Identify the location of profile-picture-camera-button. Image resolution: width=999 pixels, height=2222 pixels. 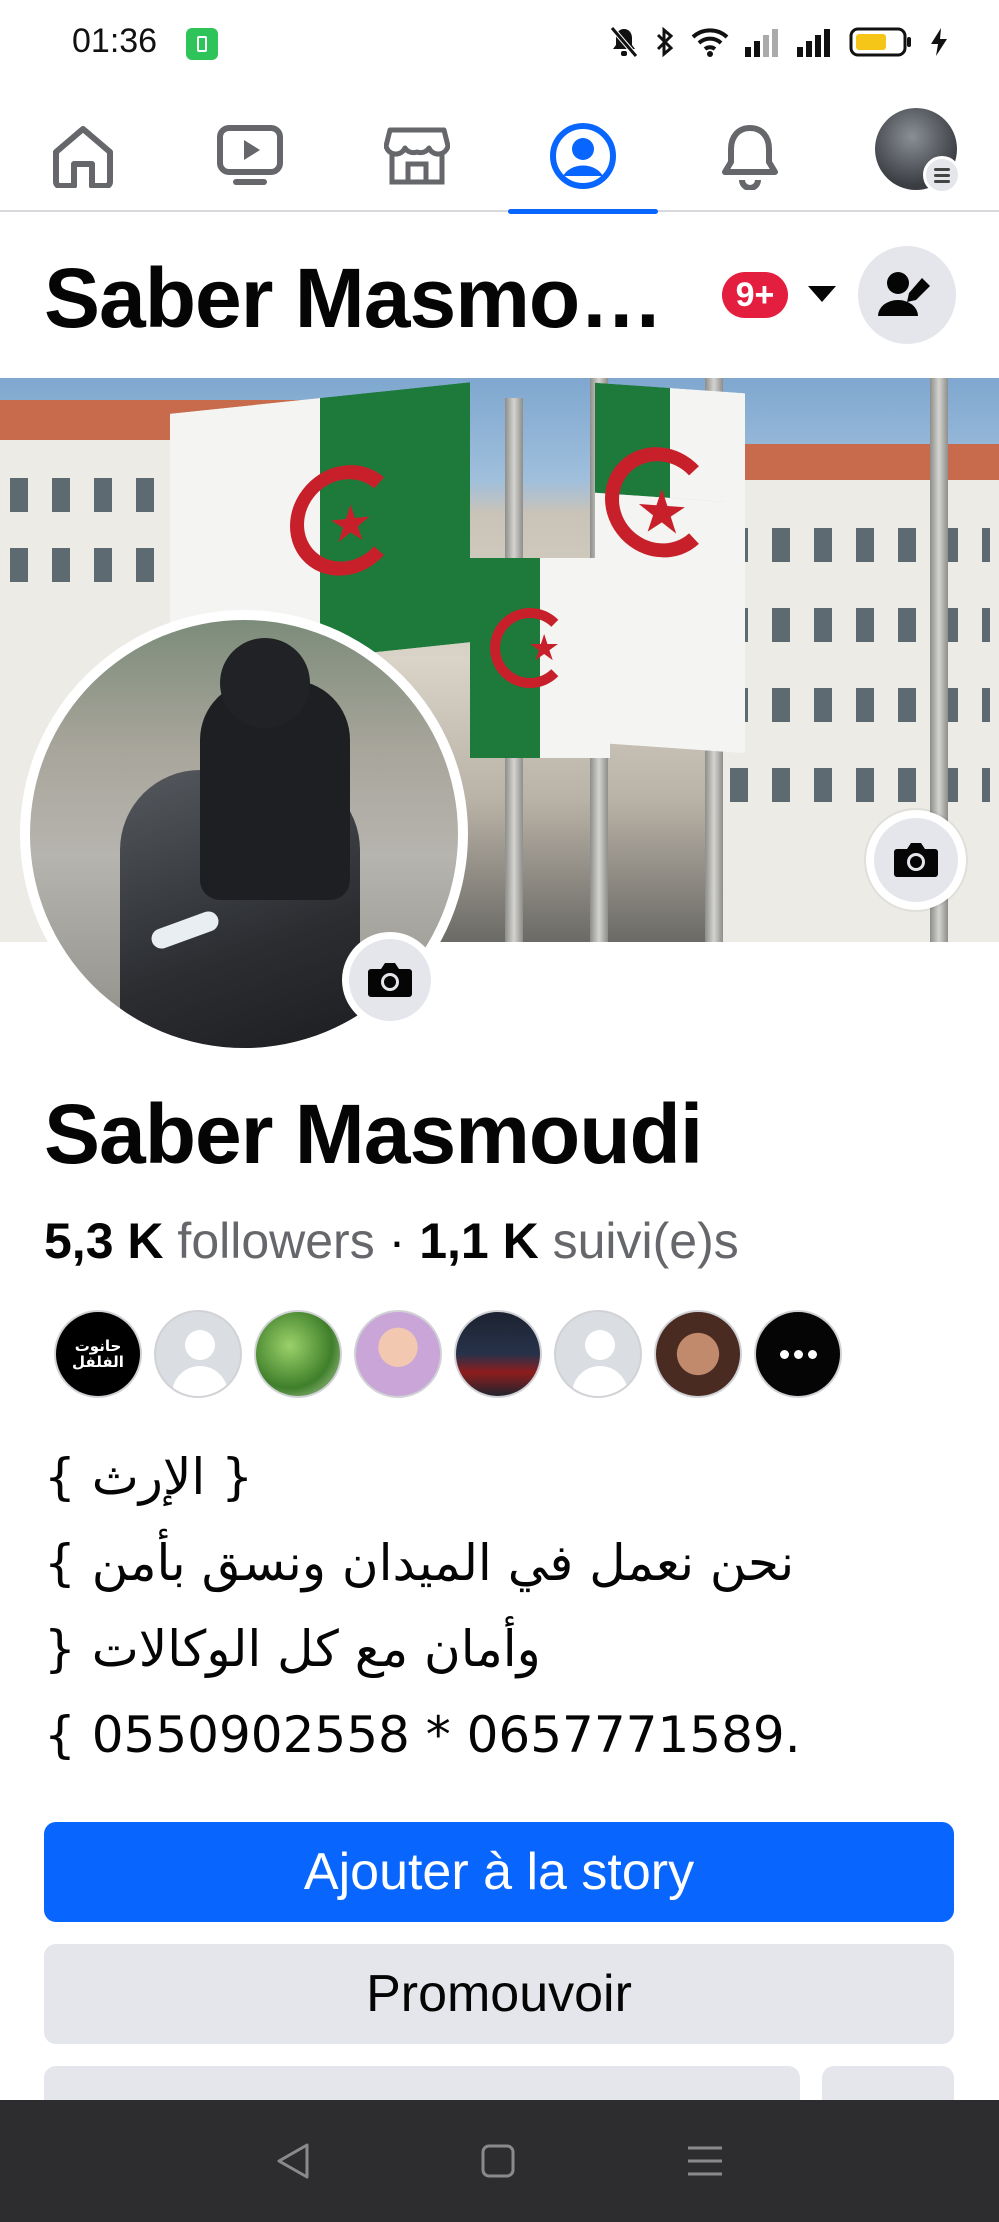
(390, 980).